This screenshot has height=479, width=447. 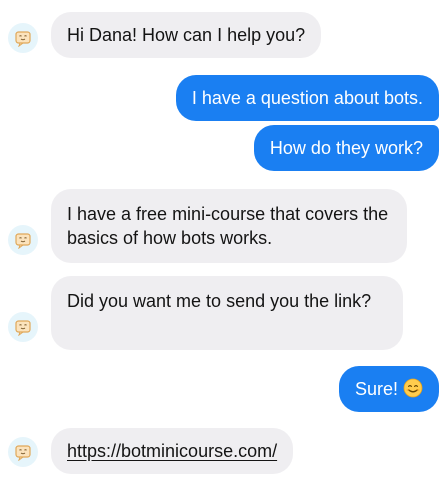 What do you see at coordinates (227, 313) in the screenshot?
I see `message-bot-send-link: Did you want me to send you the link?` at bounding box center [227, 313].